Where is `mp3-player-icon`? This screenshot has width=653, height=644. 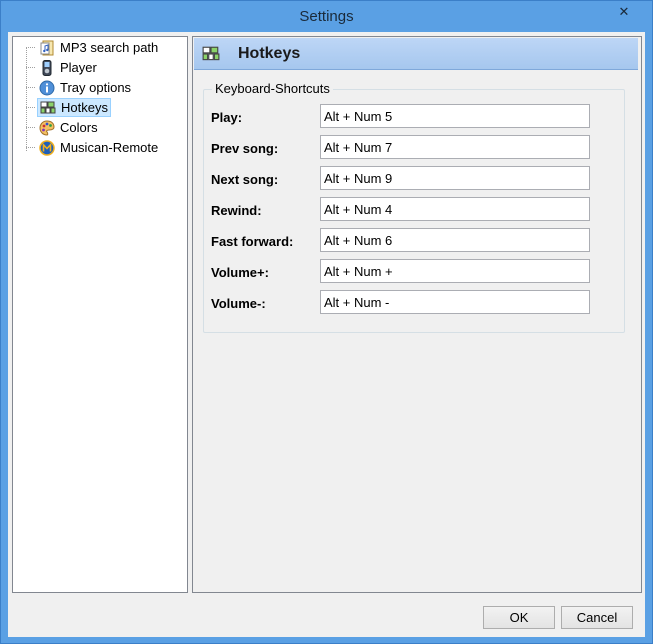 mp3-player-icon is located at coordinates (47, 67).